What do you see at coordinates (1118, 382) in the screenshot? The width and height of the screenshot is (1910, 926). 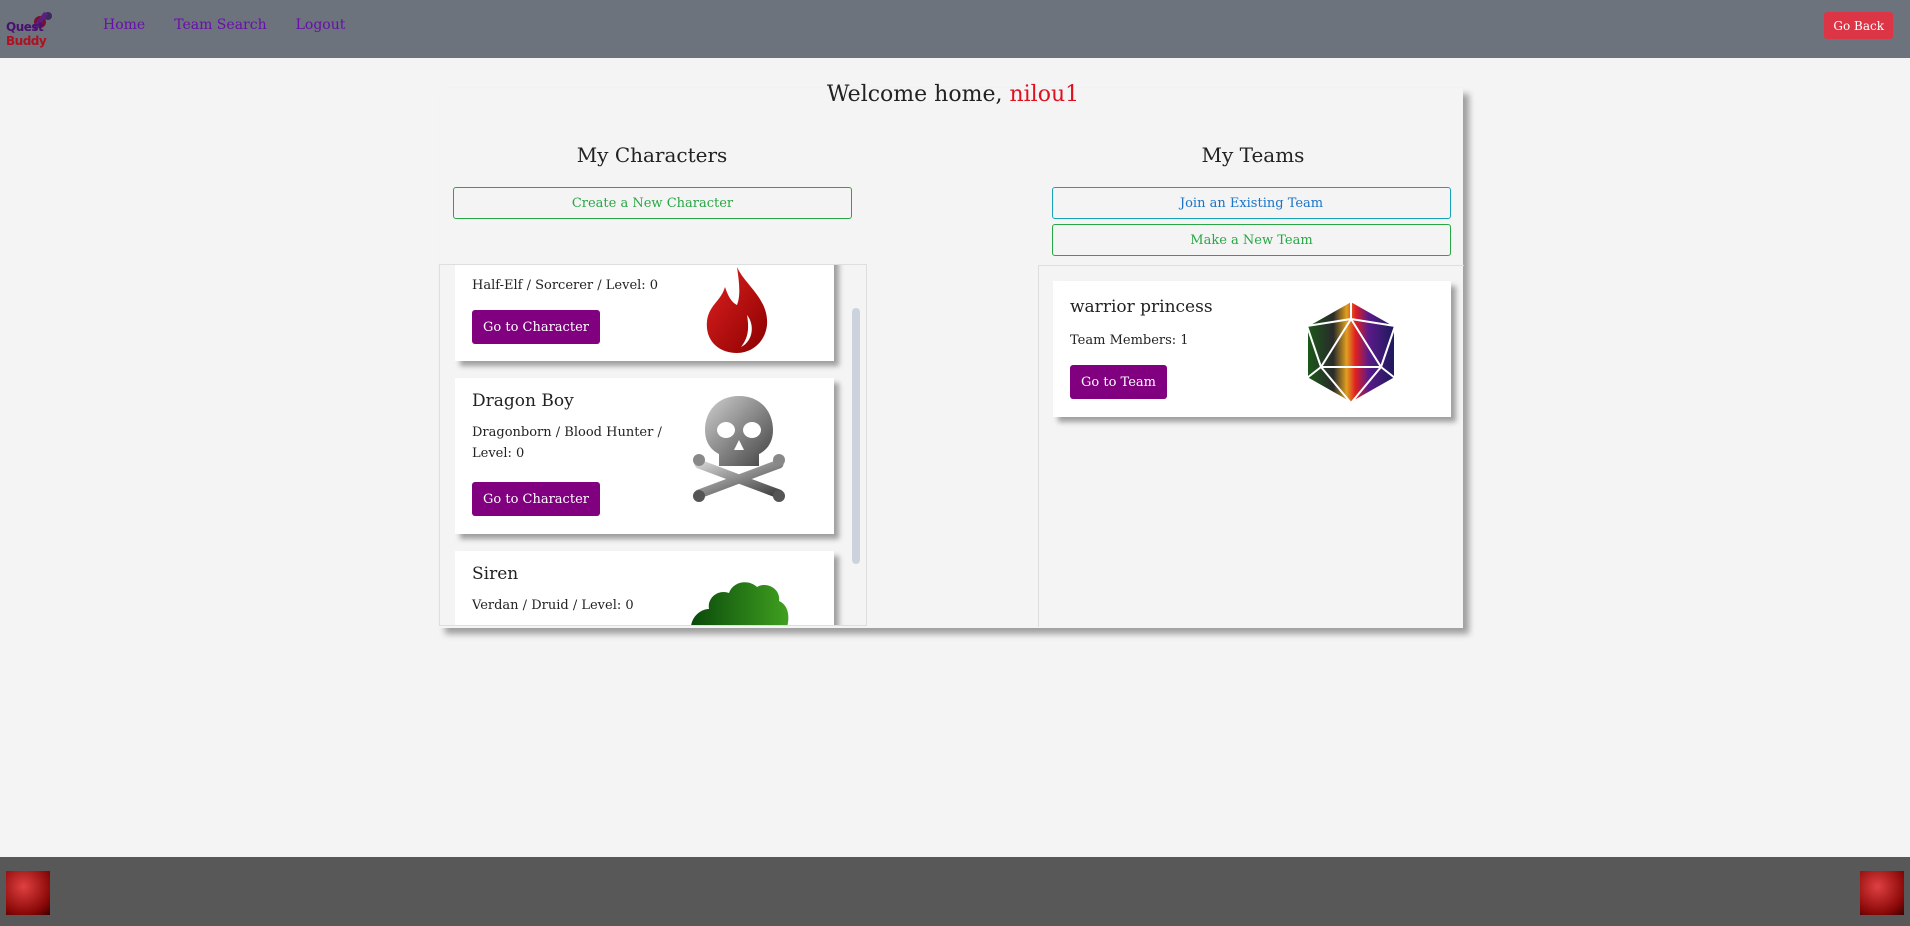 I see `go-to-team-button: Go to Team` at bounding box center [1118, 382].